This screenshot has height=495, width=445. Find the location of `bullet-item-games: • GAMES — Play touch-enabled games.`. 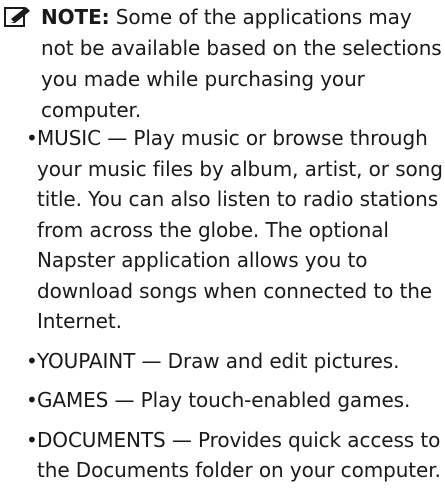

bullet-item-games: • GAMES — Play touch-enabled games. is located at coordinates (234, 400).